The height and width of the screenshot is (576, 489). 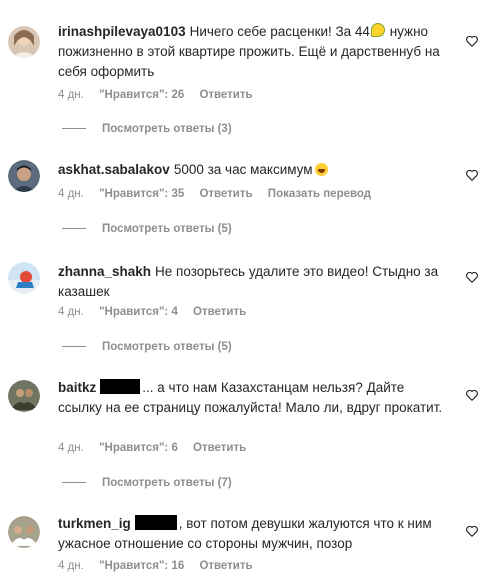 I want to click on comment-username: askhat.sabalakov, so click(x=114, y=169).